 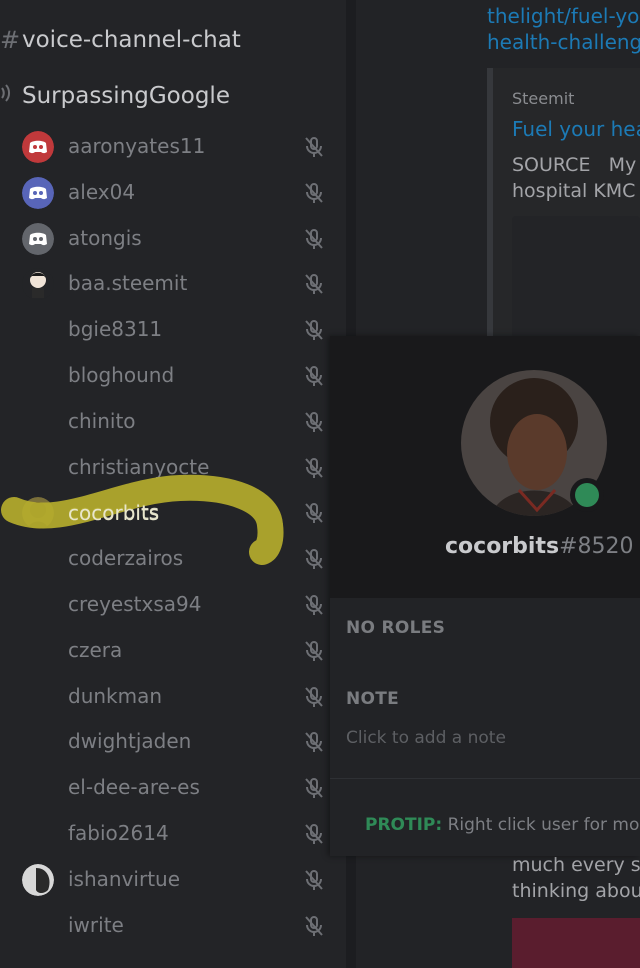 I want to click on voice-channel-name: SurpassingGoogle, so click(x=126, y=96).